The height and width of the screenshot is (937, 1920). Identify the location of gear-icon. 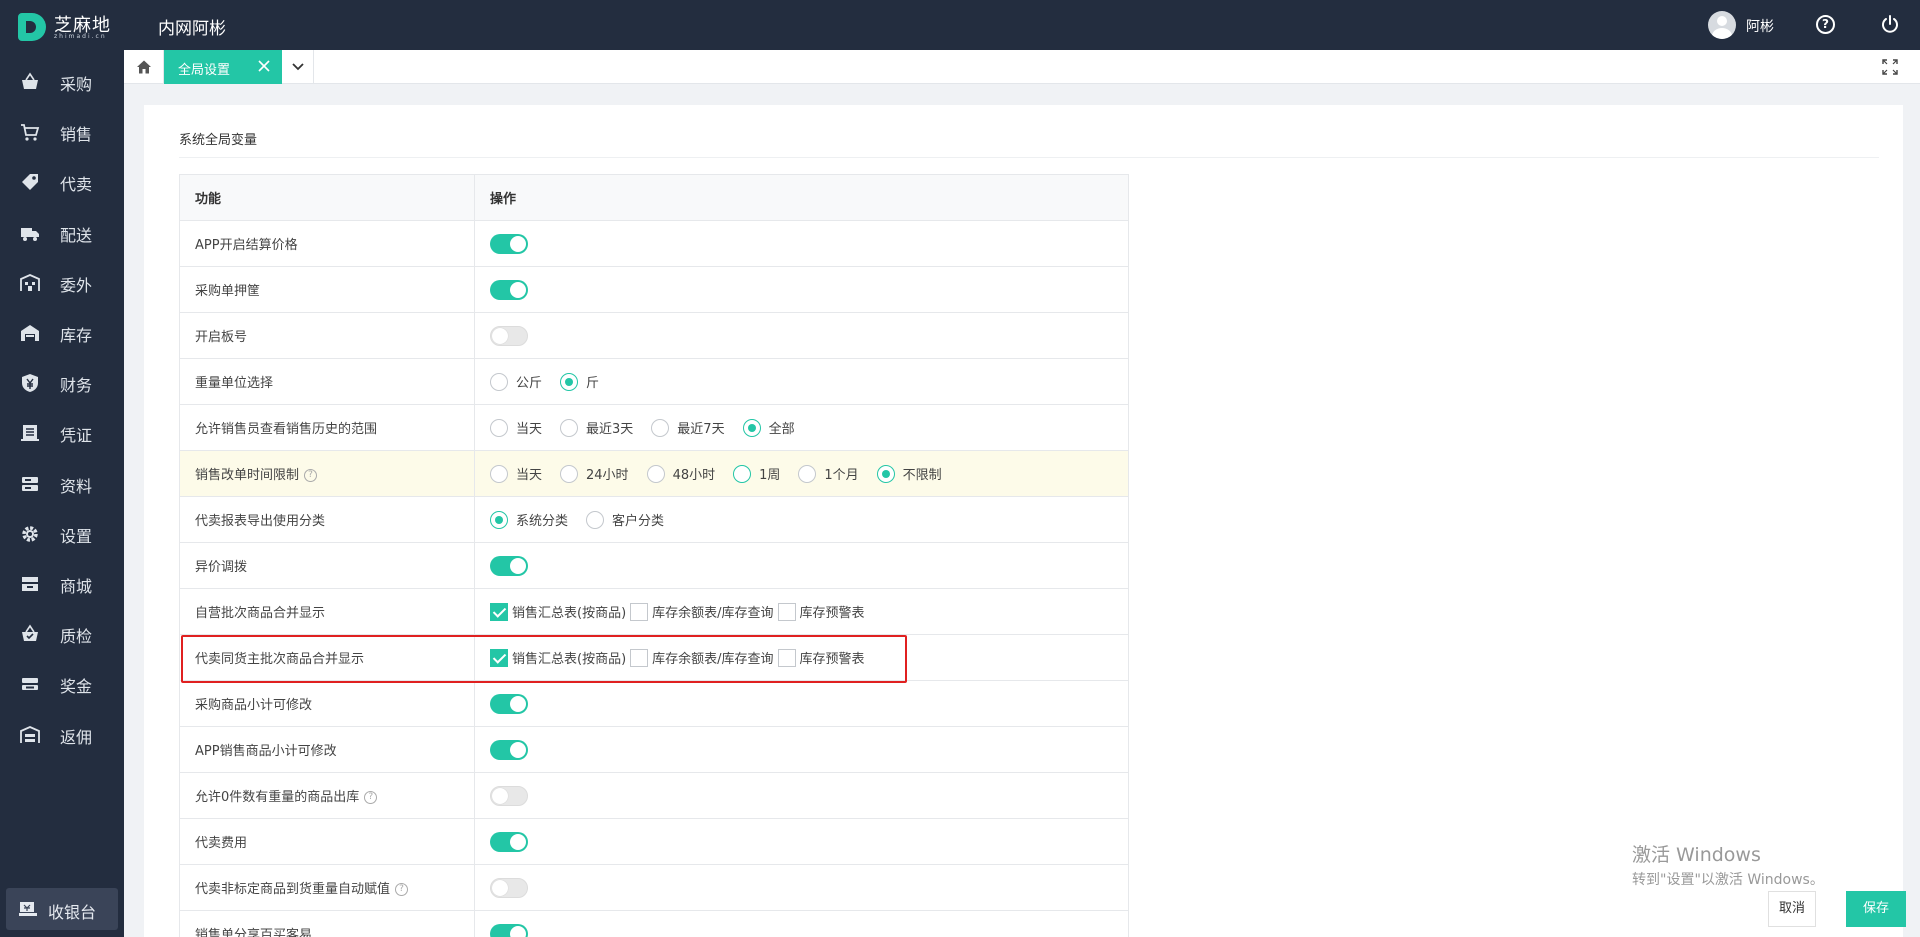
(30, 534).